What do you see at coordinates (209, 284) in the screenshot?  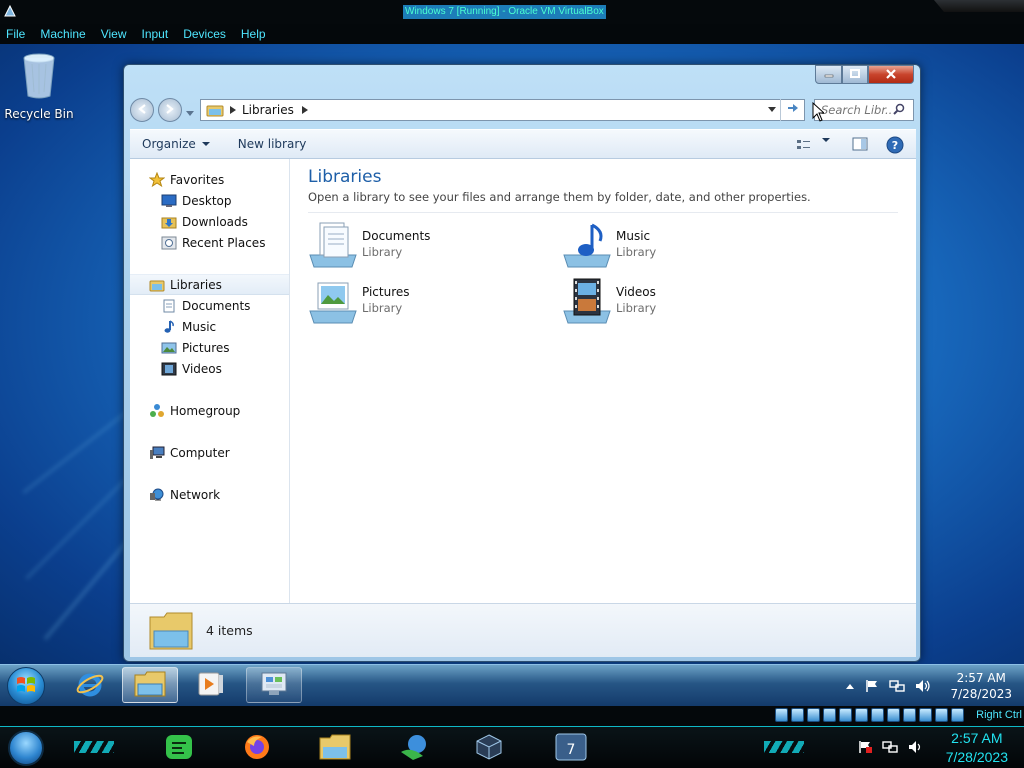 I see `nav-libraries: Libraries` at bounding box center [209, 284].